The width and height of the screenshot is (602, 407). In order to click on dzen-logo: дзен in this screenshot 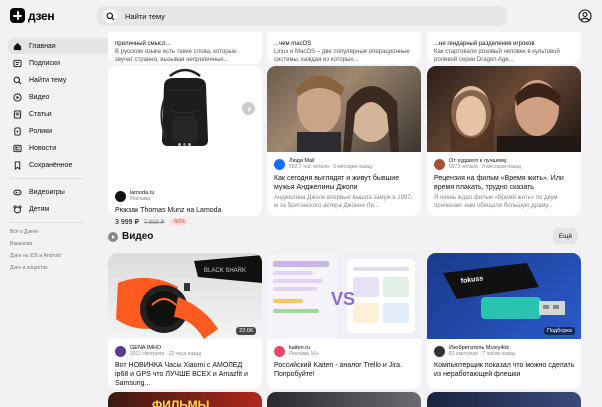, I will do `click(32, 15)`.